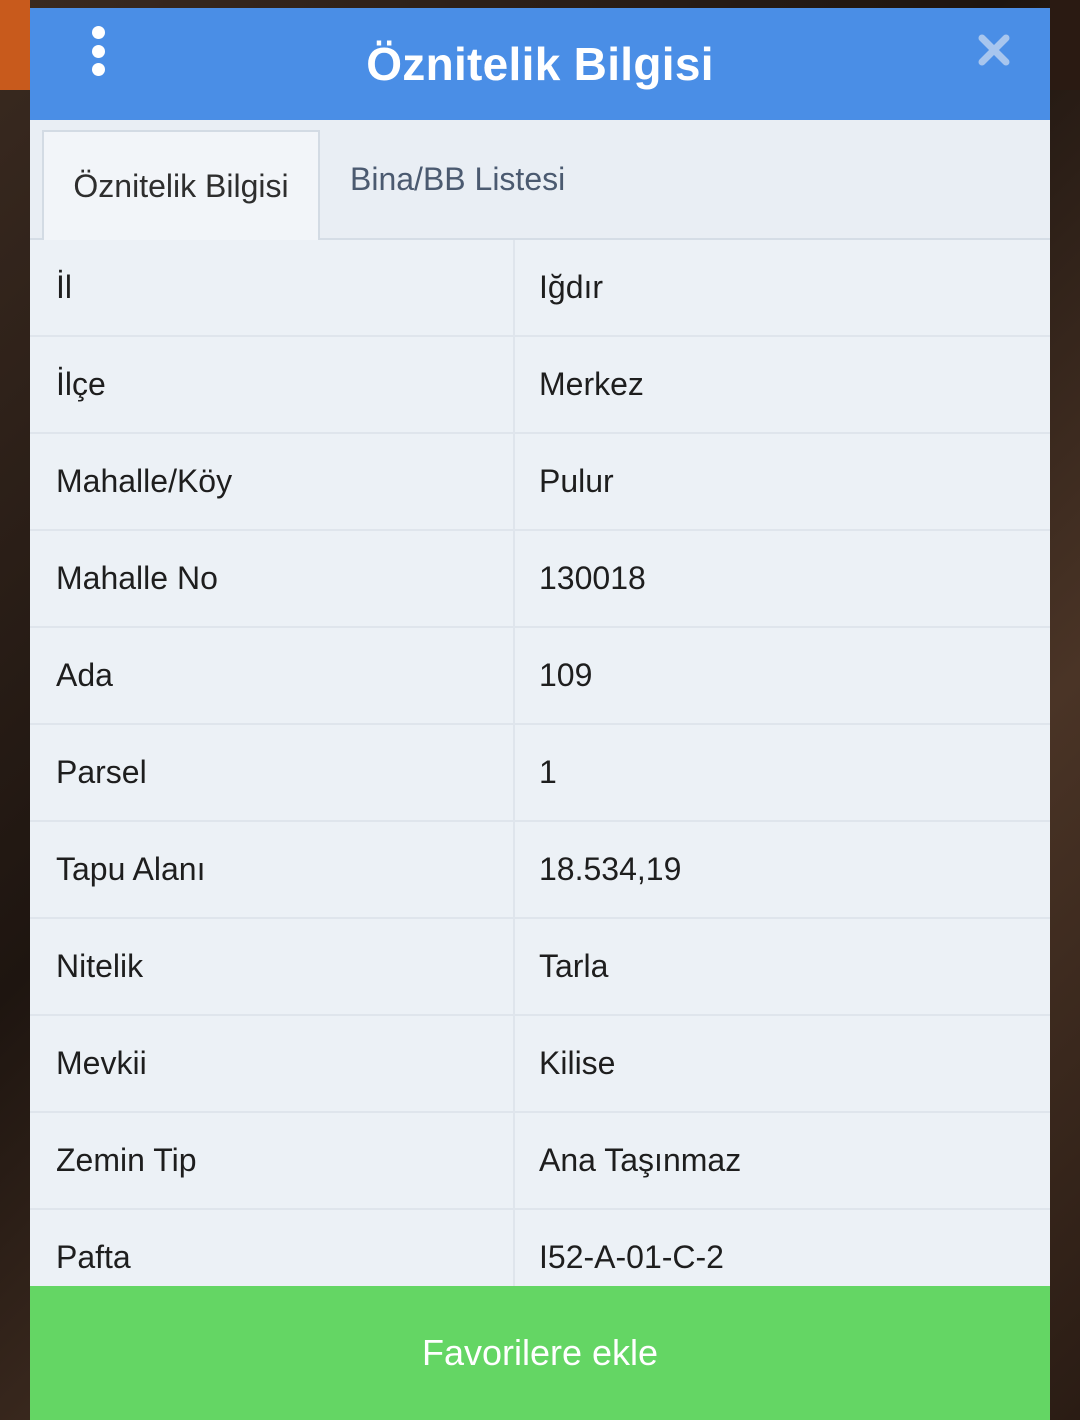 The image size is (1080, 1420). I want to click on table-row: İlçe Merkez, so click(540, 385).